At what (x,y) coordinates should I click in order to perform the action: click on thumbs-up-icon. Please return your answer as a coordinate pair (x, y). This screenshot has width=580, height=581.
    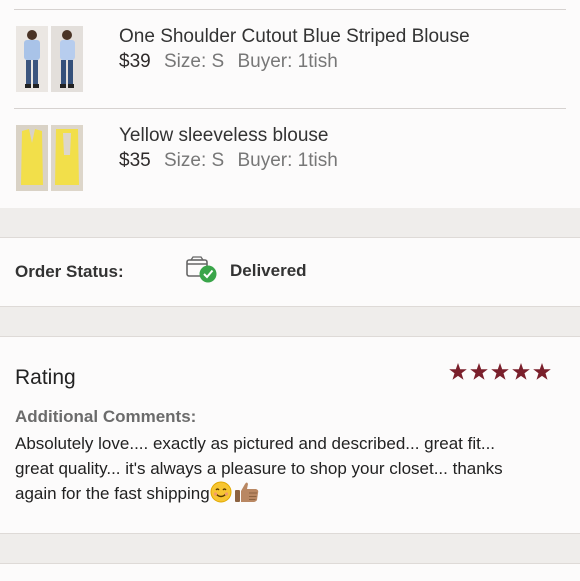
    Looking at the image, I should click on (247, 492).